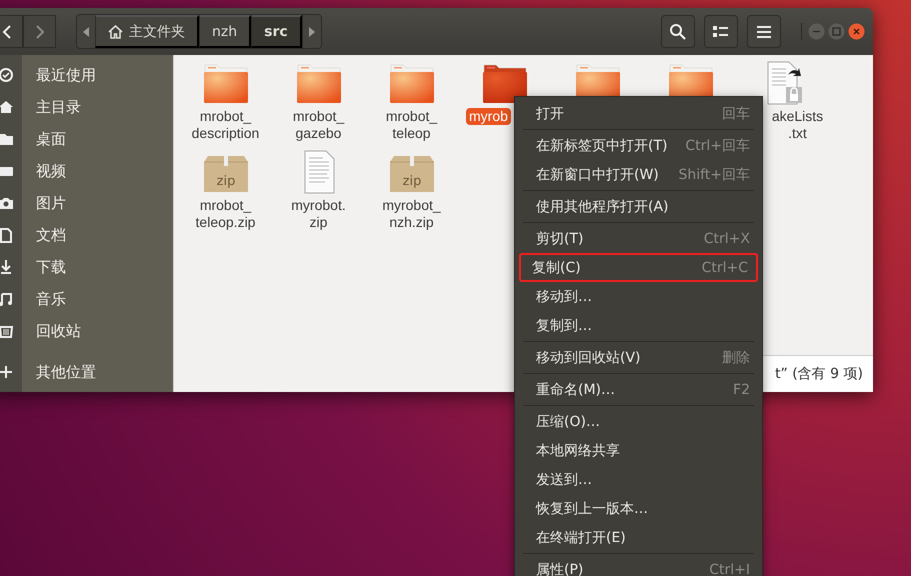 The image size is (911, 576). I want to click on menu-item: 打开 回车, so click(638, 113).